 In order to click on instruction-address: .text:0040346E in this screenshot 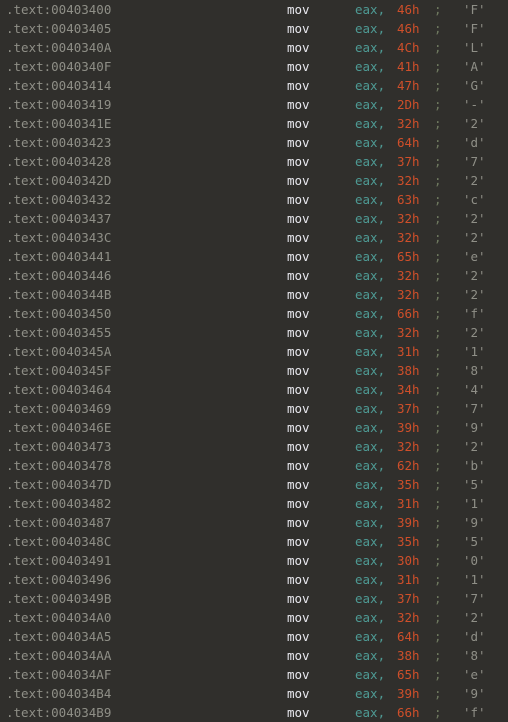, I will do `click(58, 427)`.